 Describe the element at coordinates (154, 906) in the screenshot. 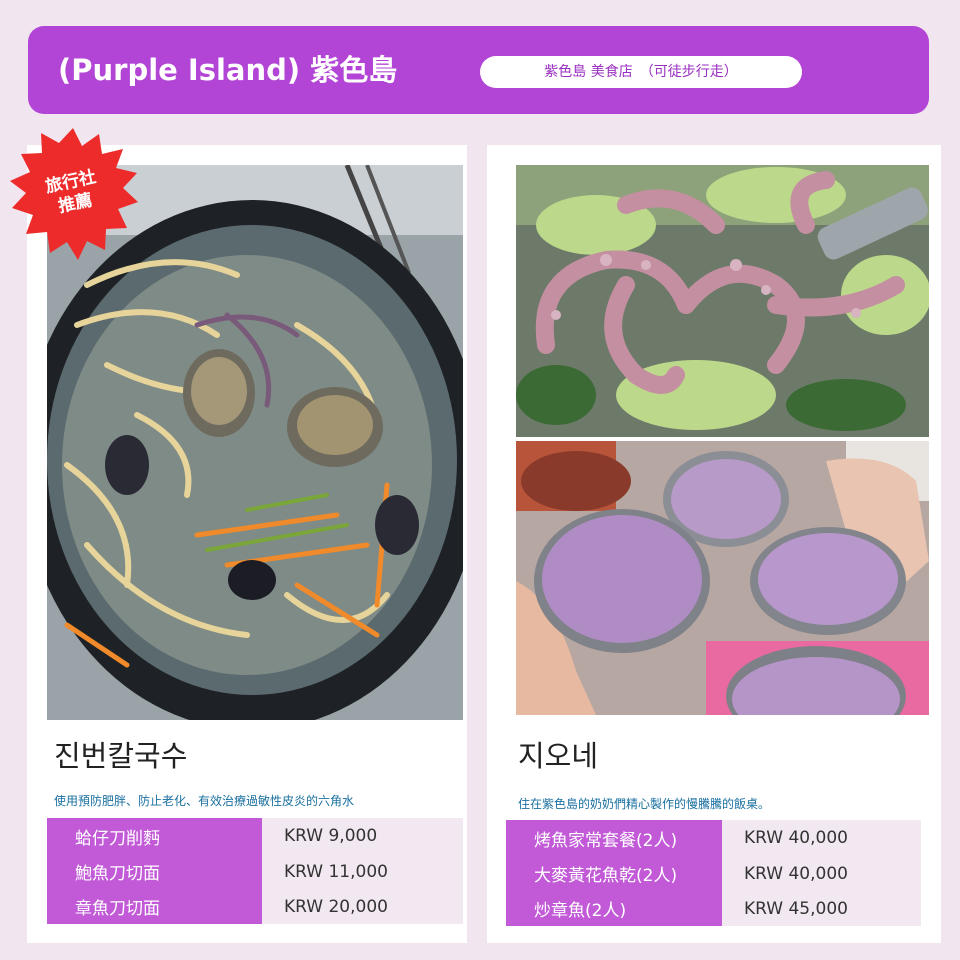

I see `menu-item-name: 章魚刀切面` at that location.